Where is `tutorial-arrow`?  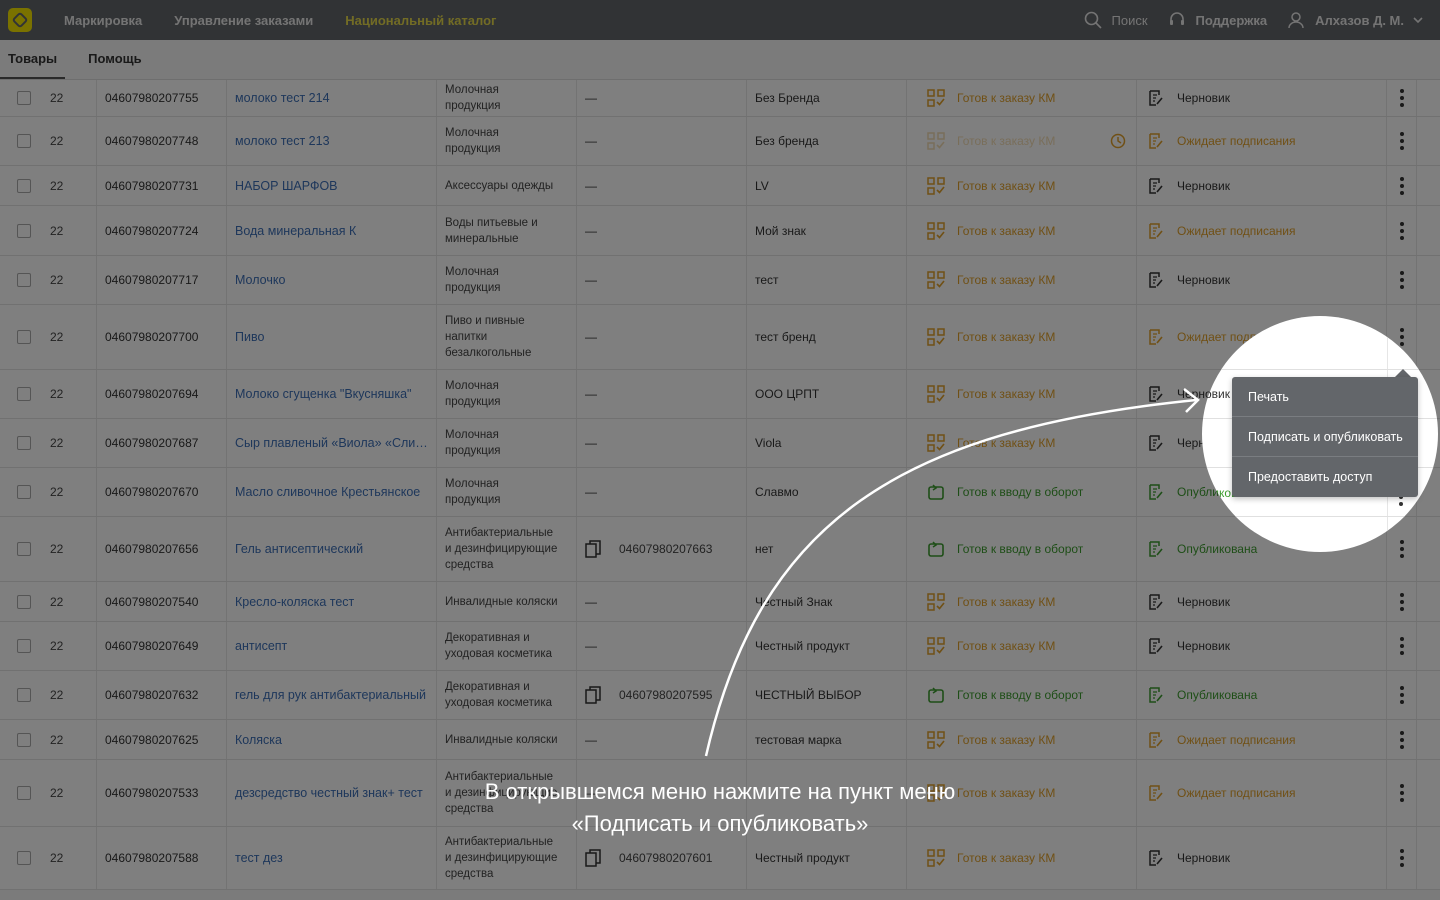 tutorial-arrow is located at coordinates (952, 572).